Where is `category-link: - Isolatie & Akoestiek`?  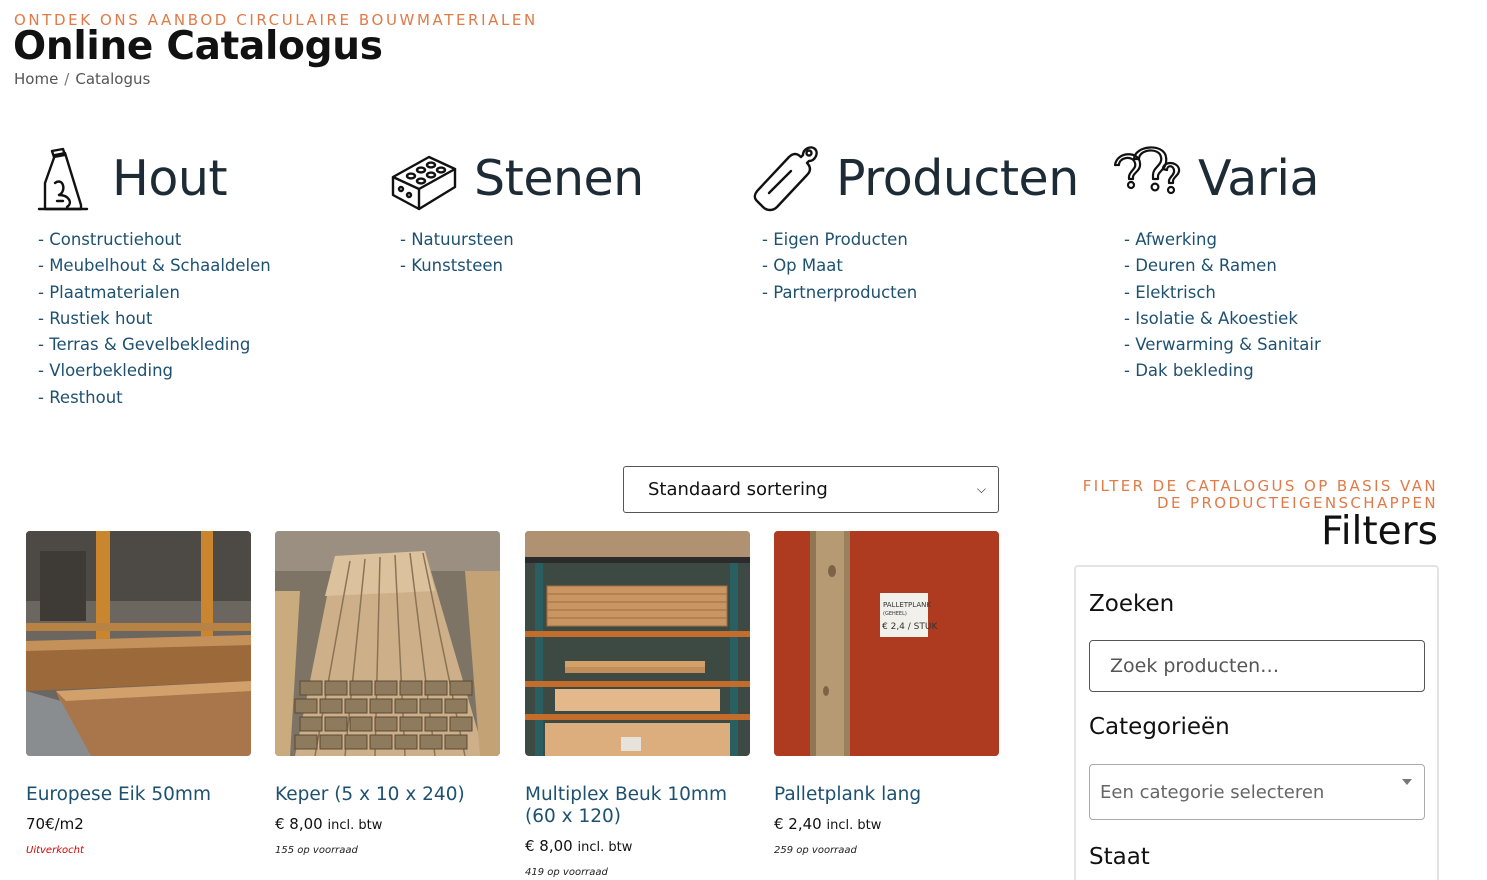
category-link: - Isolatie & Akoestiek is located at coordinates (1211, 318).